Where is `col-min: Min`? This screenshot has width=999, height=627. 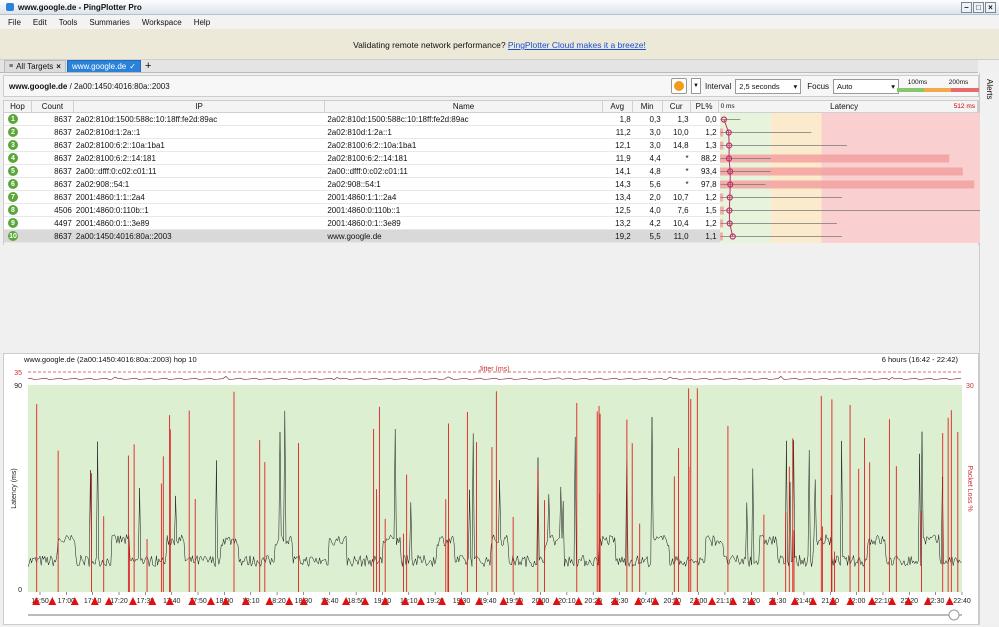
col-min: Min is located at coordinates (648, 106).